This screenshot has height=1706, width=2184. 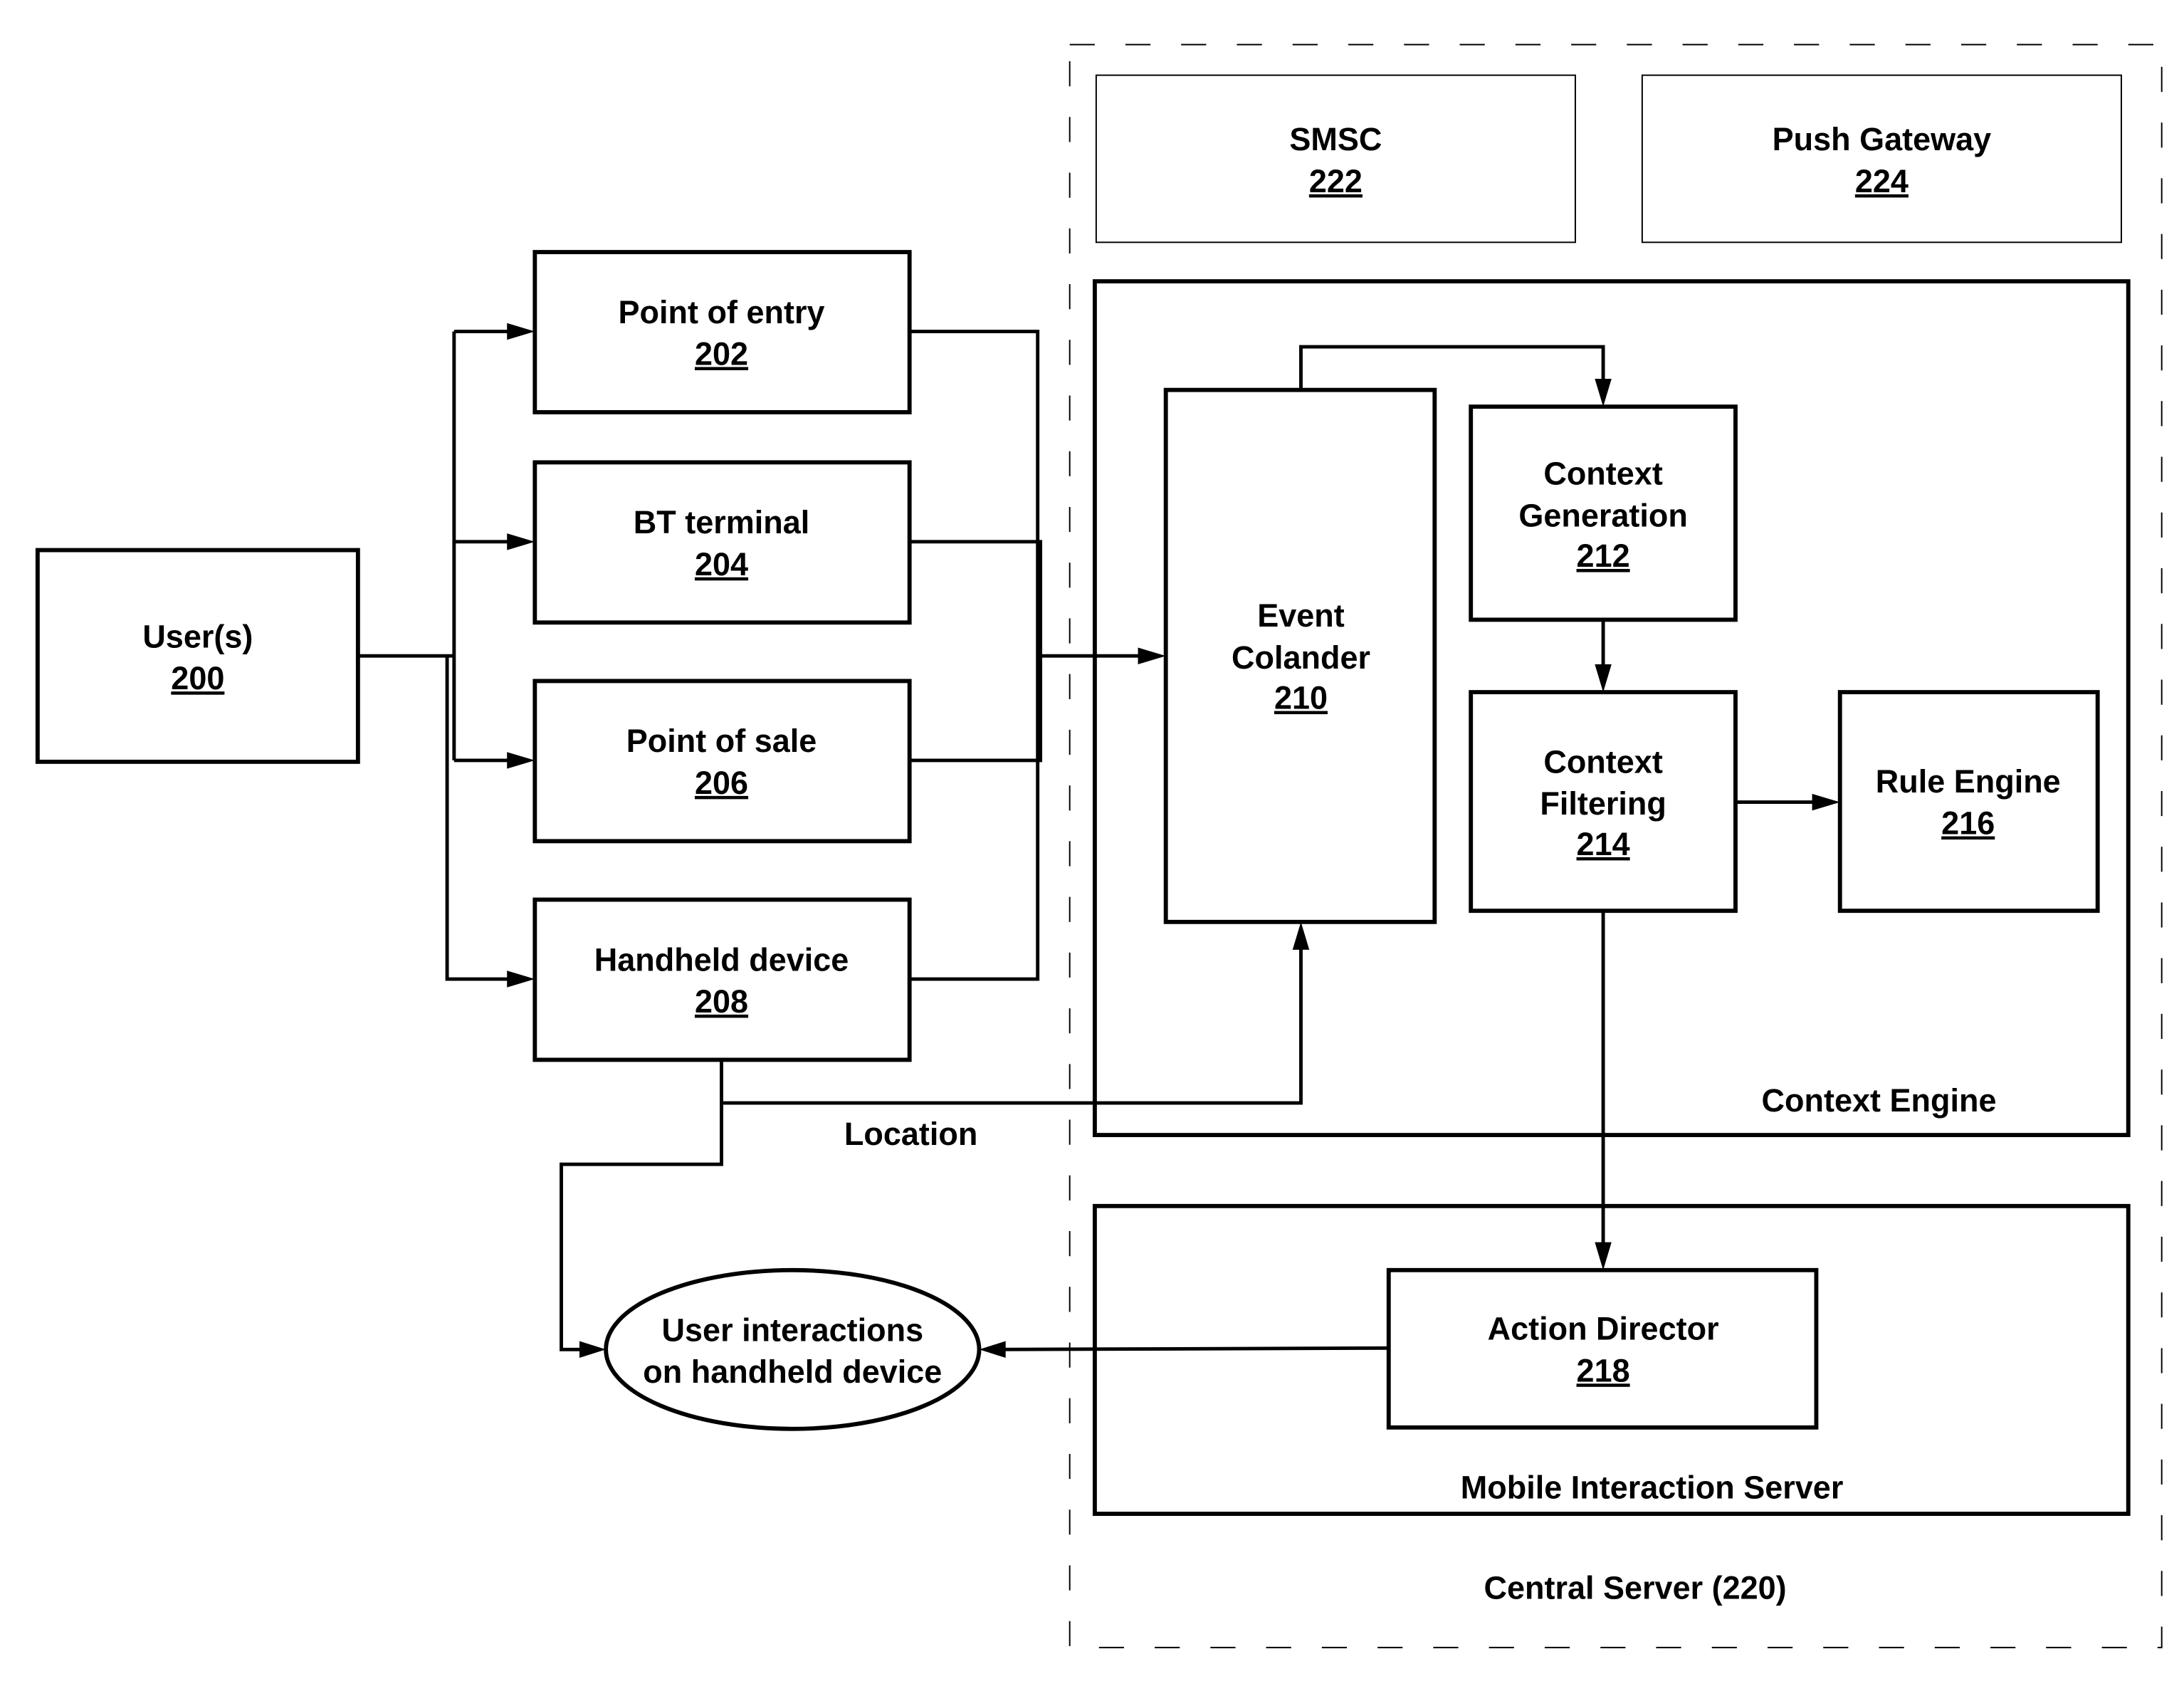 I want to click on context-generation-node: Context Generation 212, so click(x=1603, y=513).